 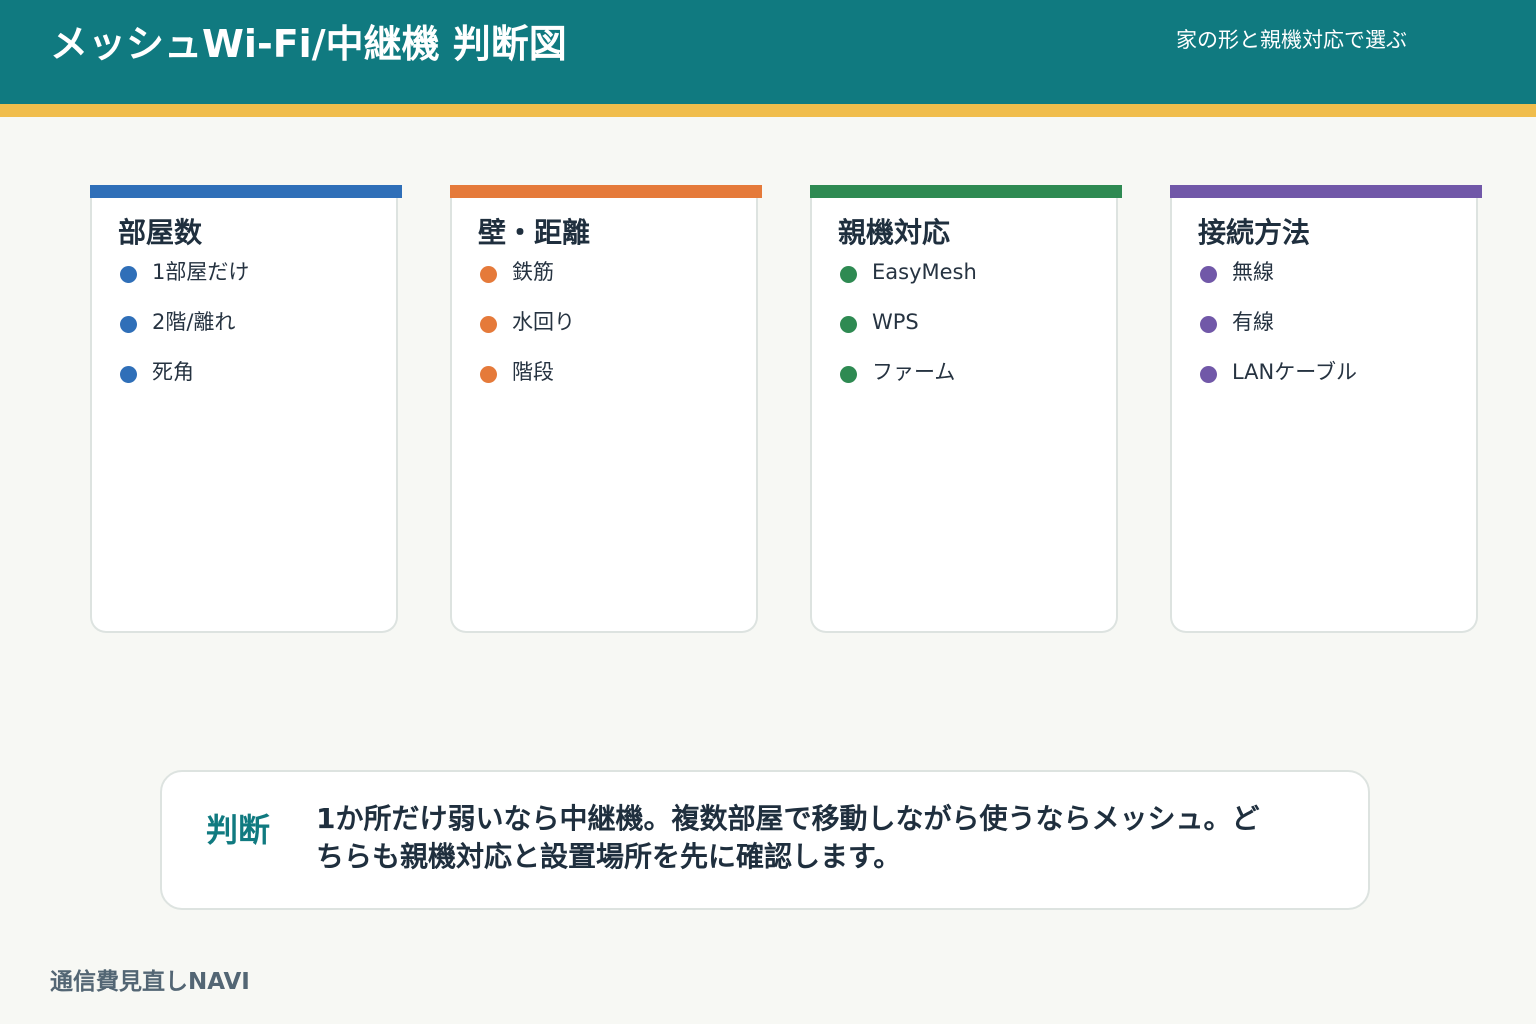 What do you see at coordinates (201, 272) in the screenshot?
I see `list-item-label: 1部屋だけ` at bounding box center [201, 272].